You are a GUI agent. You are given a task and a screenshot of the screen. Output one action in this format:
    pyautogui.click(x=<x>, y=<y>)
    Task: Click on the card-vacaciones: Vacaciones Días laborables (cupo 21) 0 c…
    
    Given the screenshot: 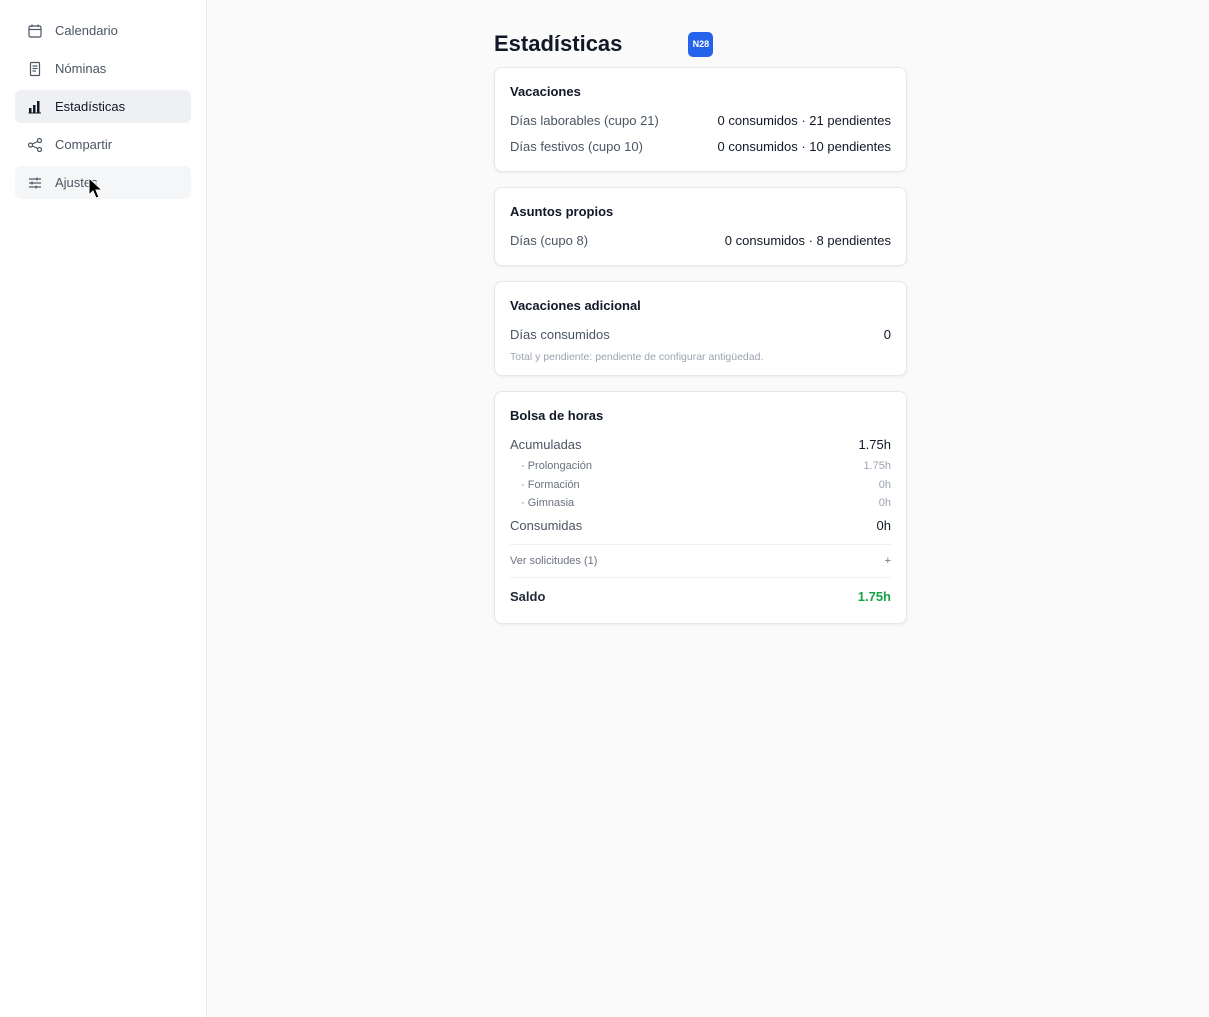 What is the action you would take?
    pyautogui.click(x=700, y=119)
    